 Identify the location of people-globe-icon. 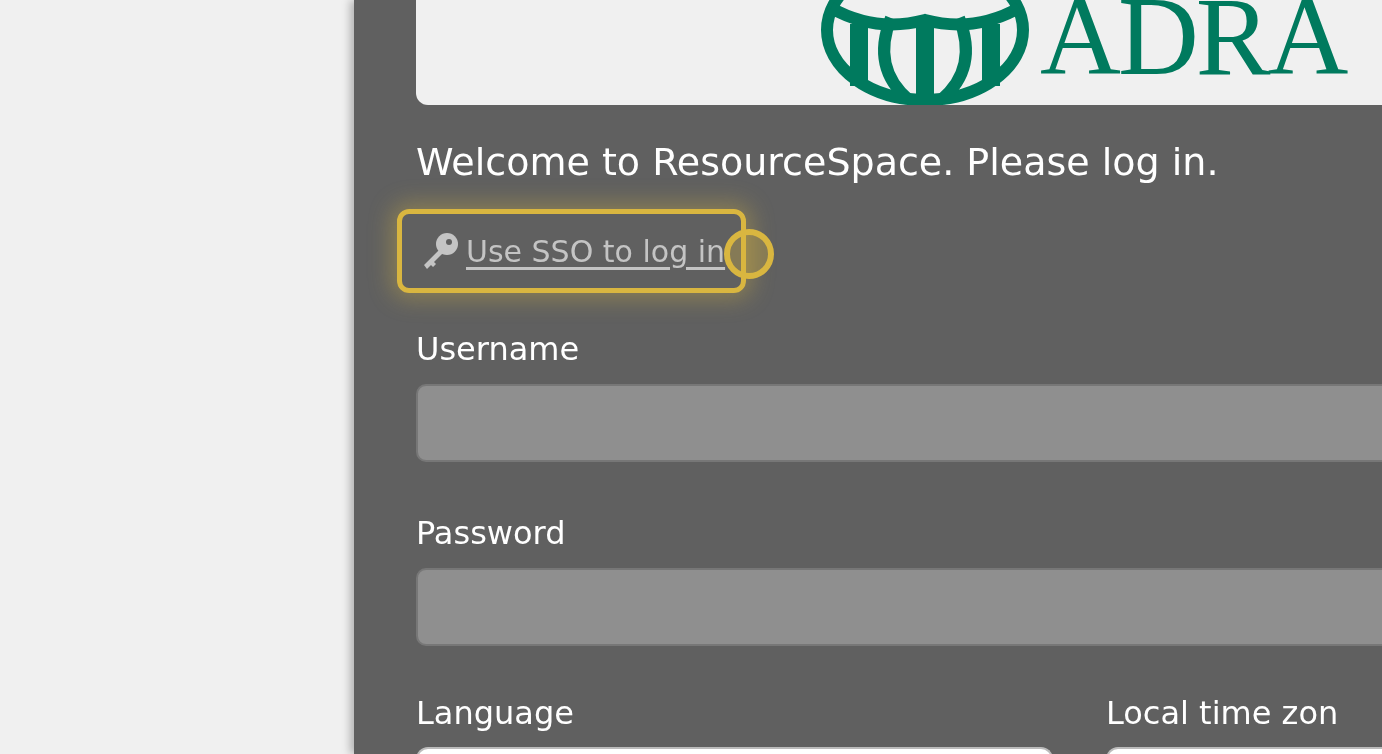
(925, 52).